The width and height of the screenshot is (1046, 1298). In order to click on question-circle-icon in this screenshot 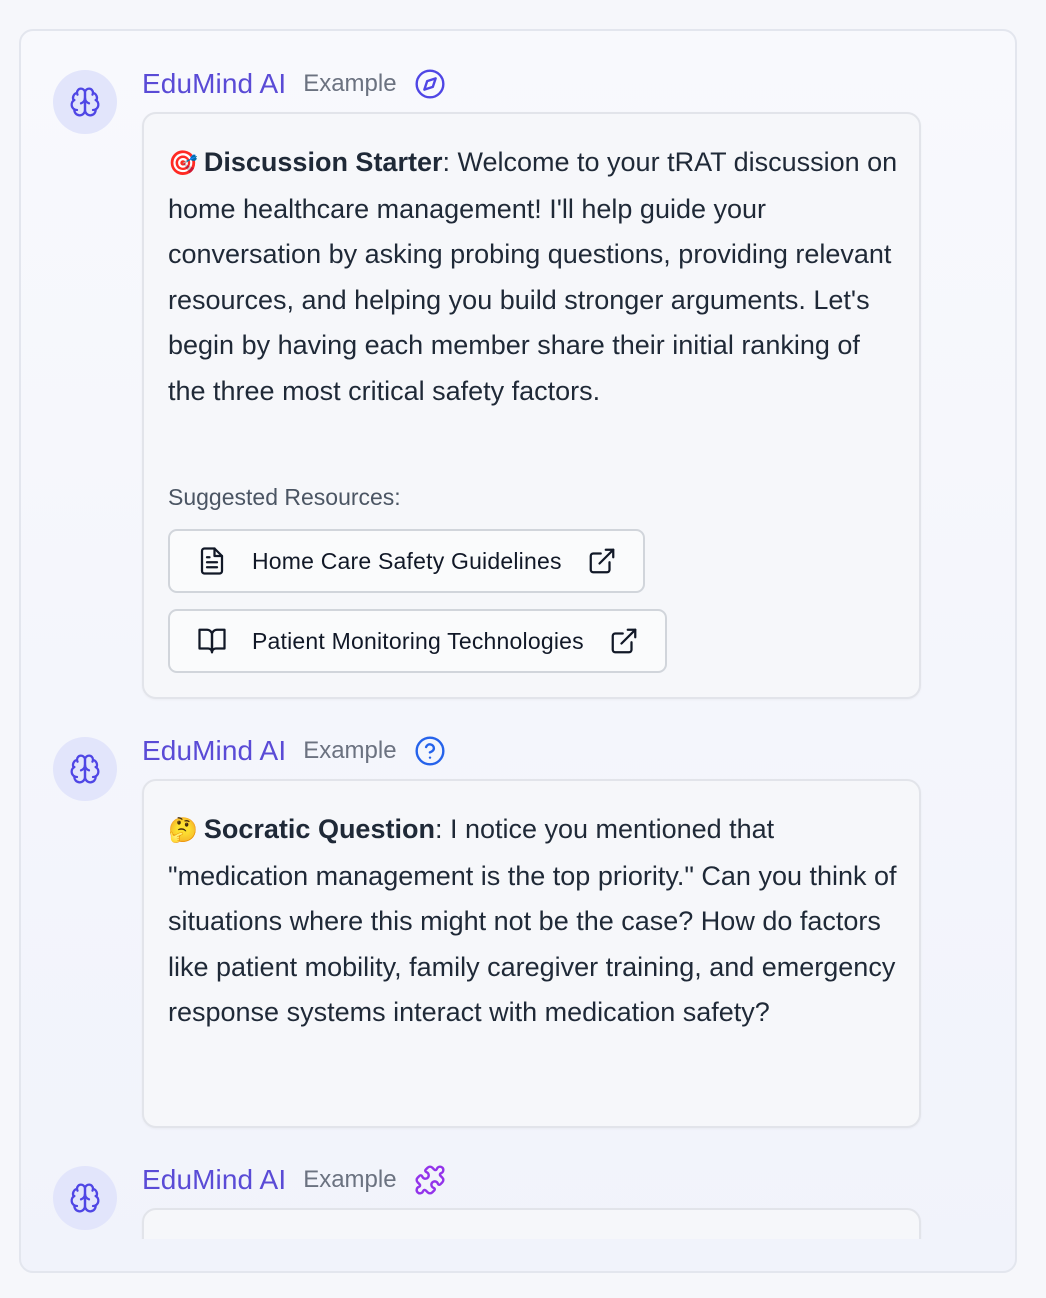, I will do `click(430, 751)`.